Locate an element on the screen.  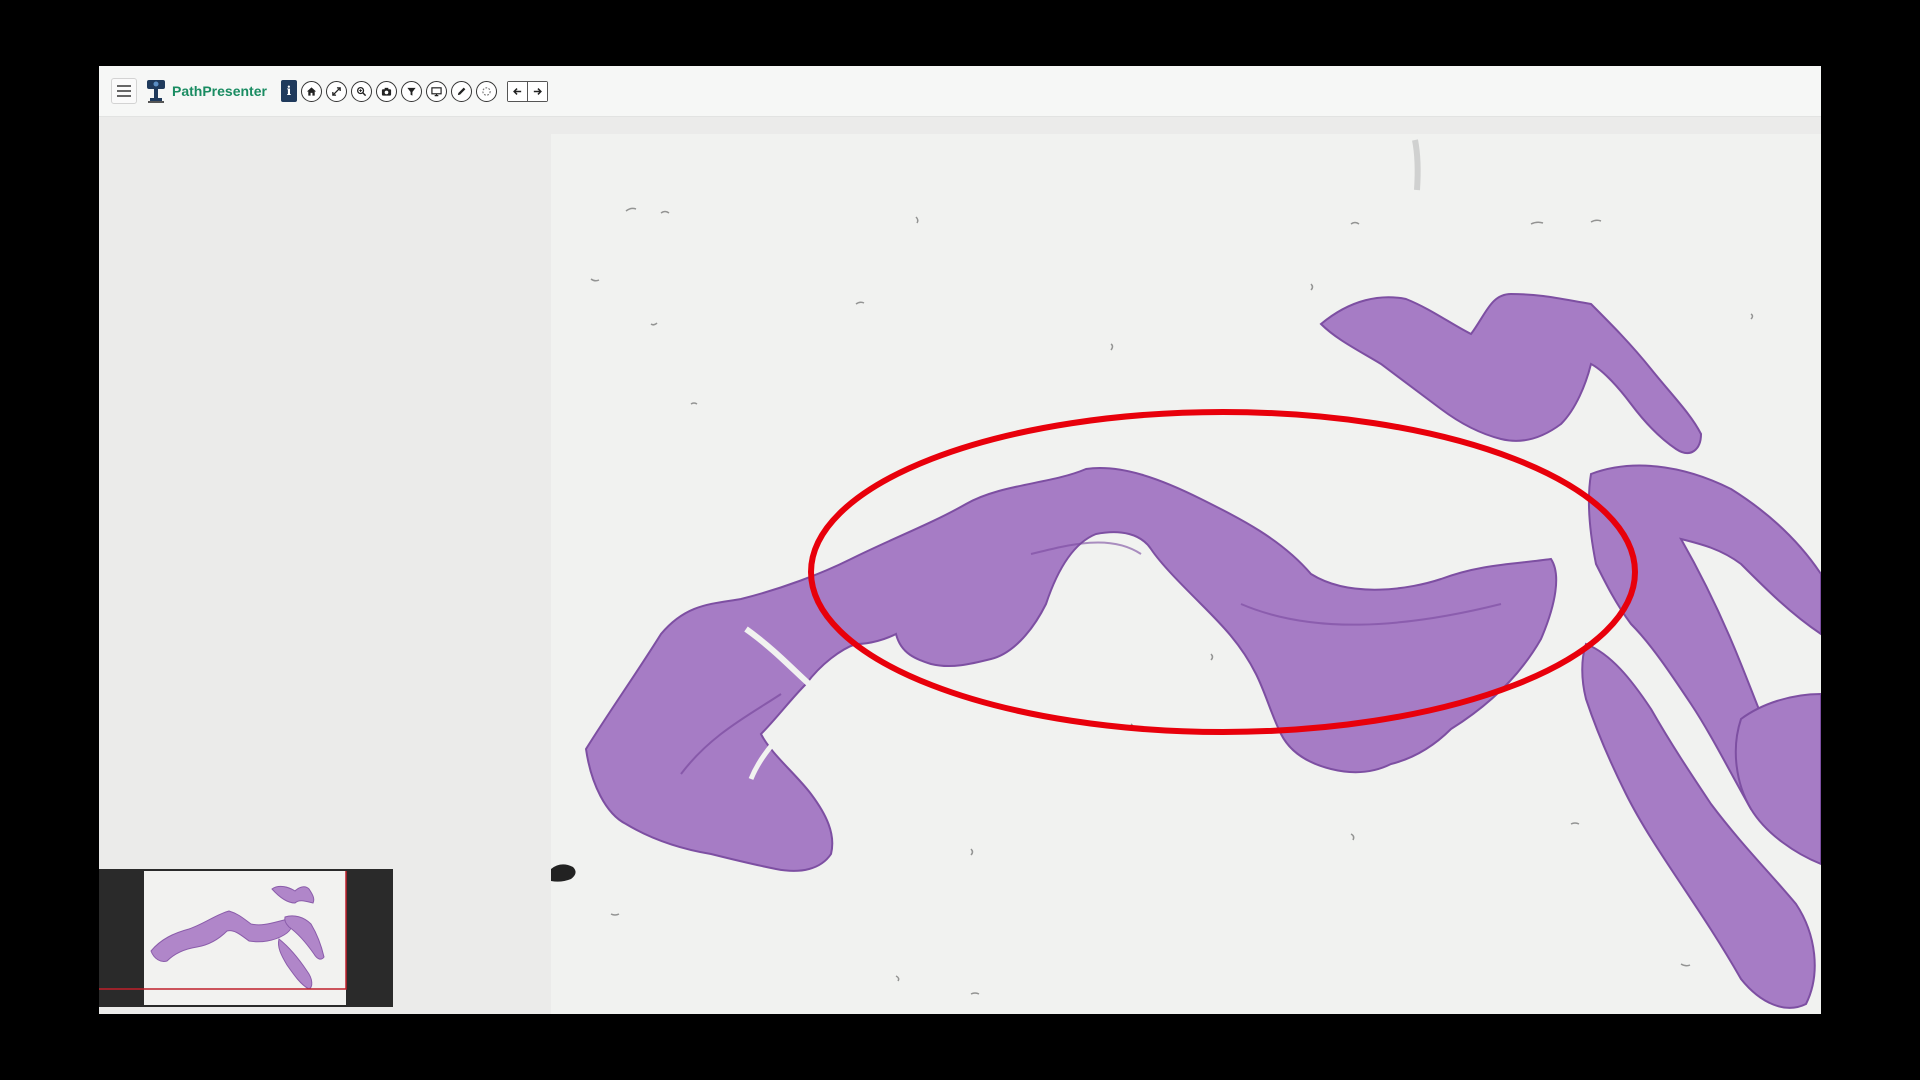
home-icon is located at coordinates (311, 91).